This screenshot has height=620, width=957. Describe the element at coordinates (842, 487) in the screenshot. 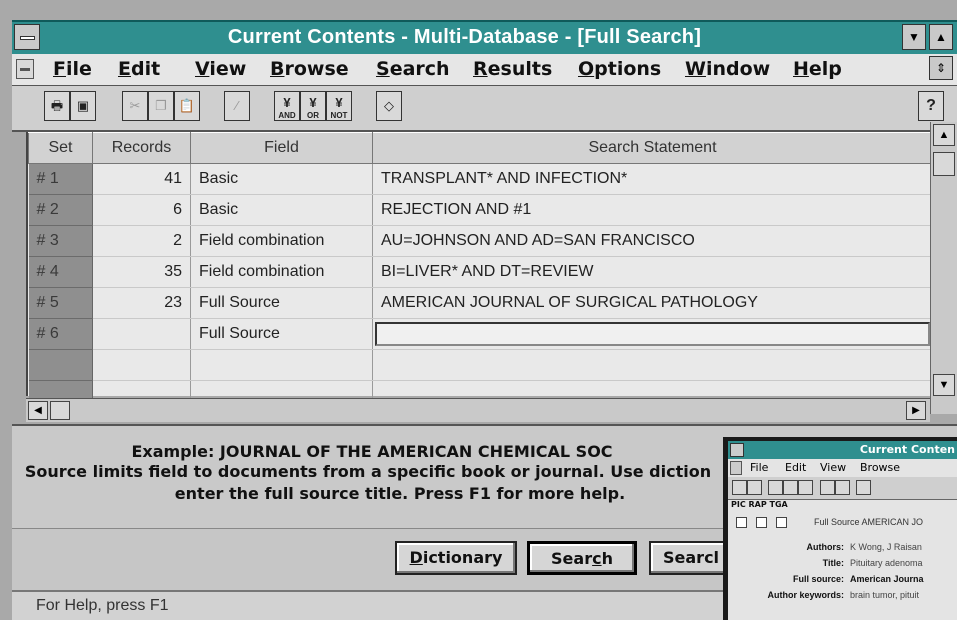

I see `document-icon` at that location.